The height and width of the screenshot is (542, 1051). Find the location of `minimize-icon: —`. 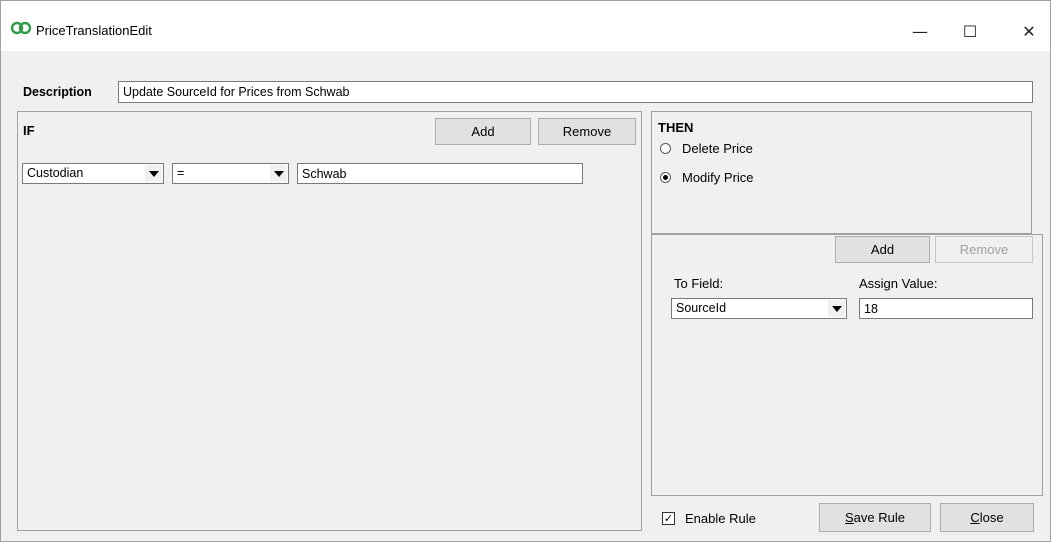

minimize-icon: — is located at coordinates (920, 31).